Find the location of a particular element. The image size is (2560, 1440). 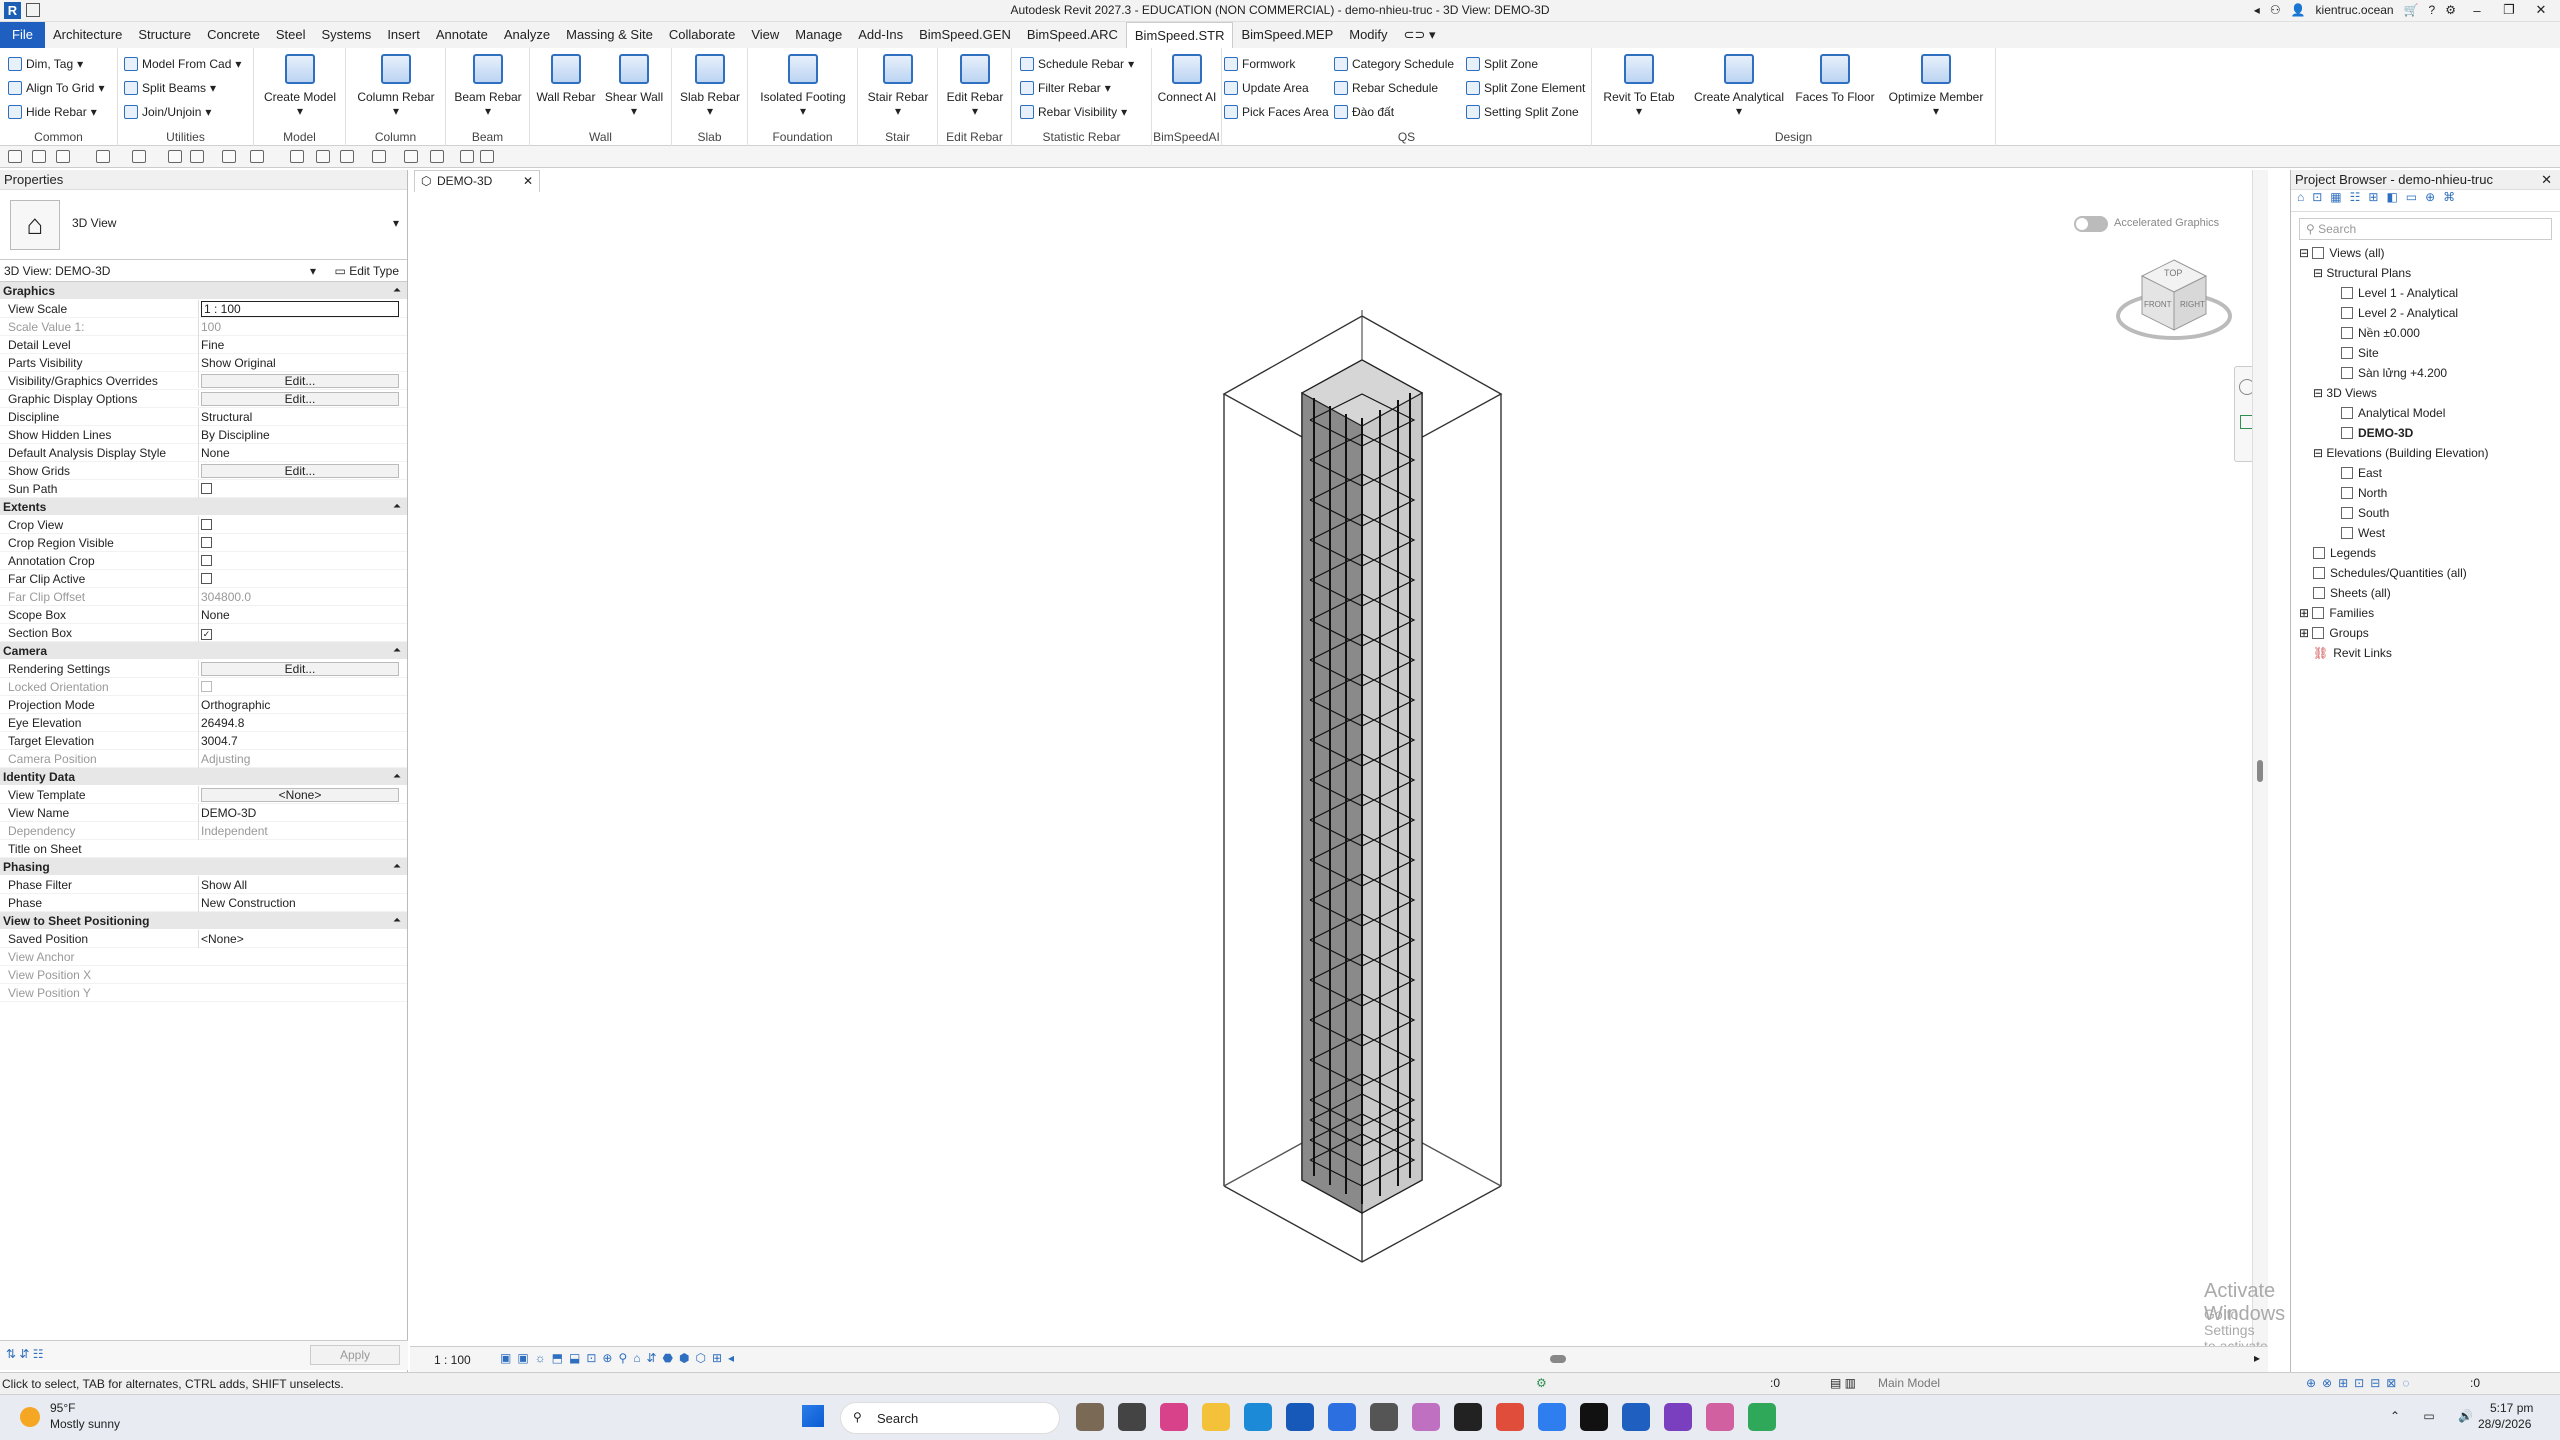

projection-mode-value: Orthographic is located at coordinates (298, 705).